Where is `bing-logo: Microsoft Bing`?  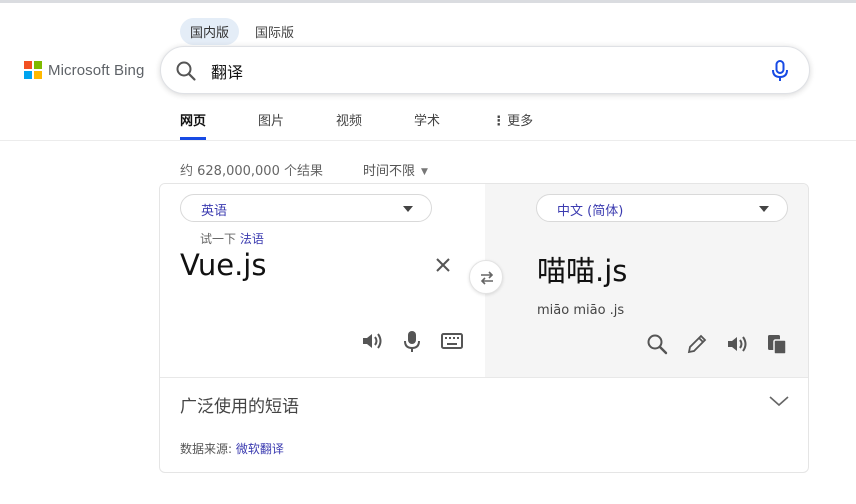
bing-logo: Microsoft Bing is located at coordinates (84, 70).